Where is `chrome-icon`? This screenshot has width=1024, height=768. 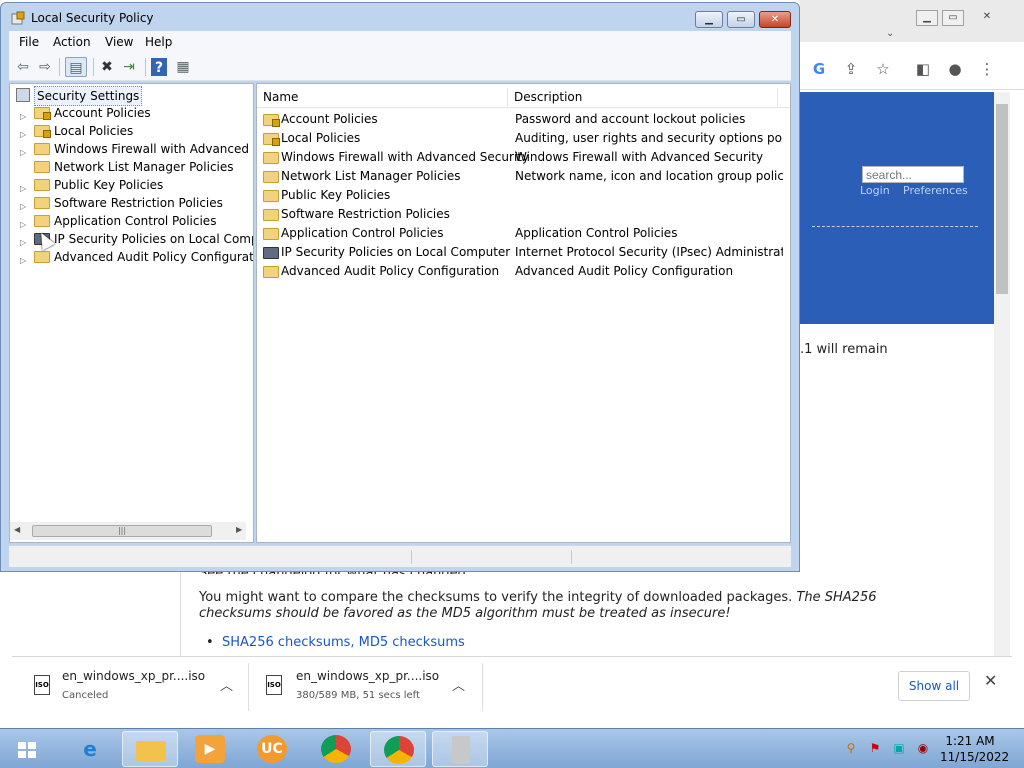
chrome-icon is located at coordinates (399, 750).